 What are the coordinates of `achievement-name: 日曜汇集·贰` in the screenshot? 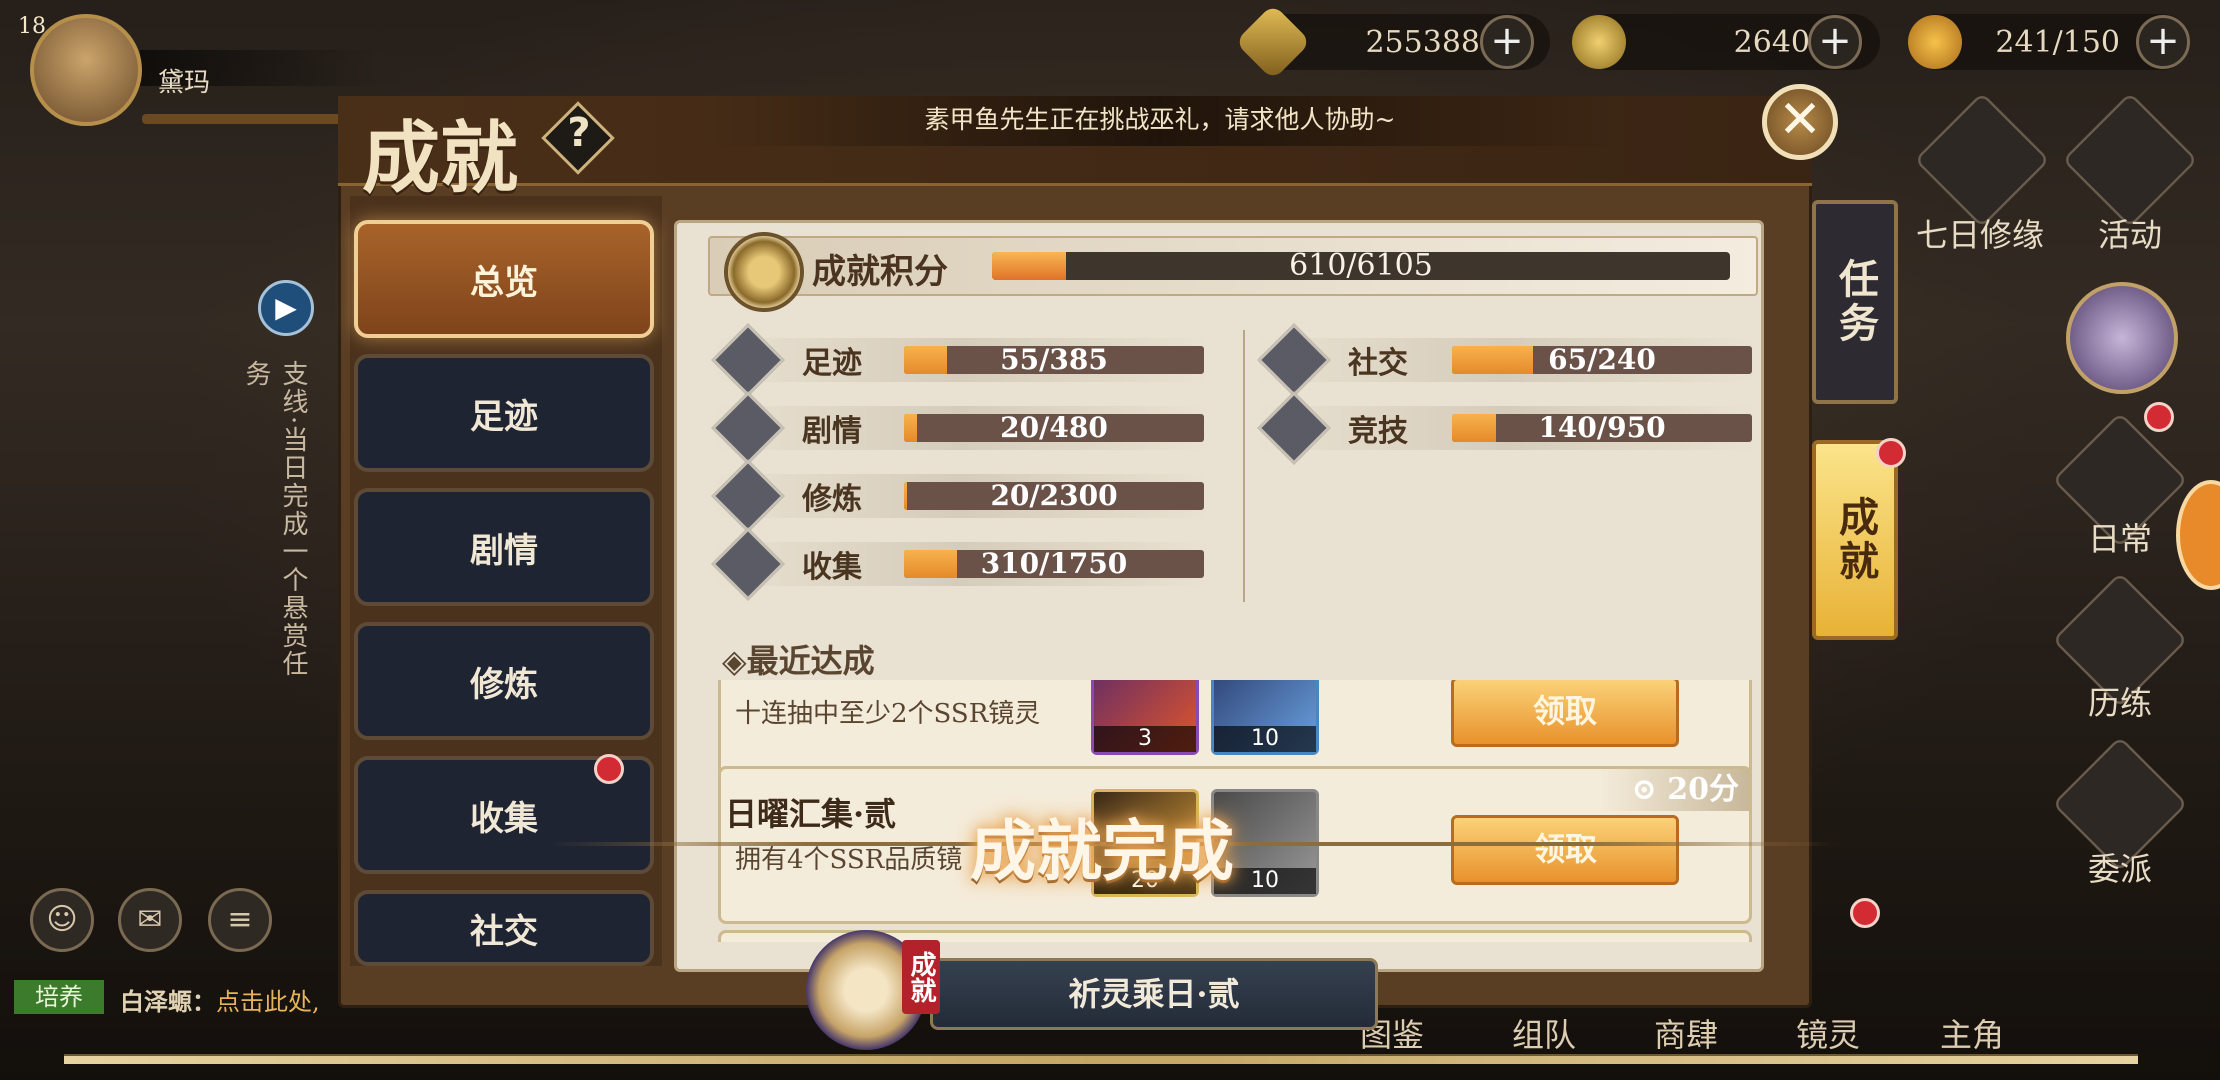 It's located at (811, 814).